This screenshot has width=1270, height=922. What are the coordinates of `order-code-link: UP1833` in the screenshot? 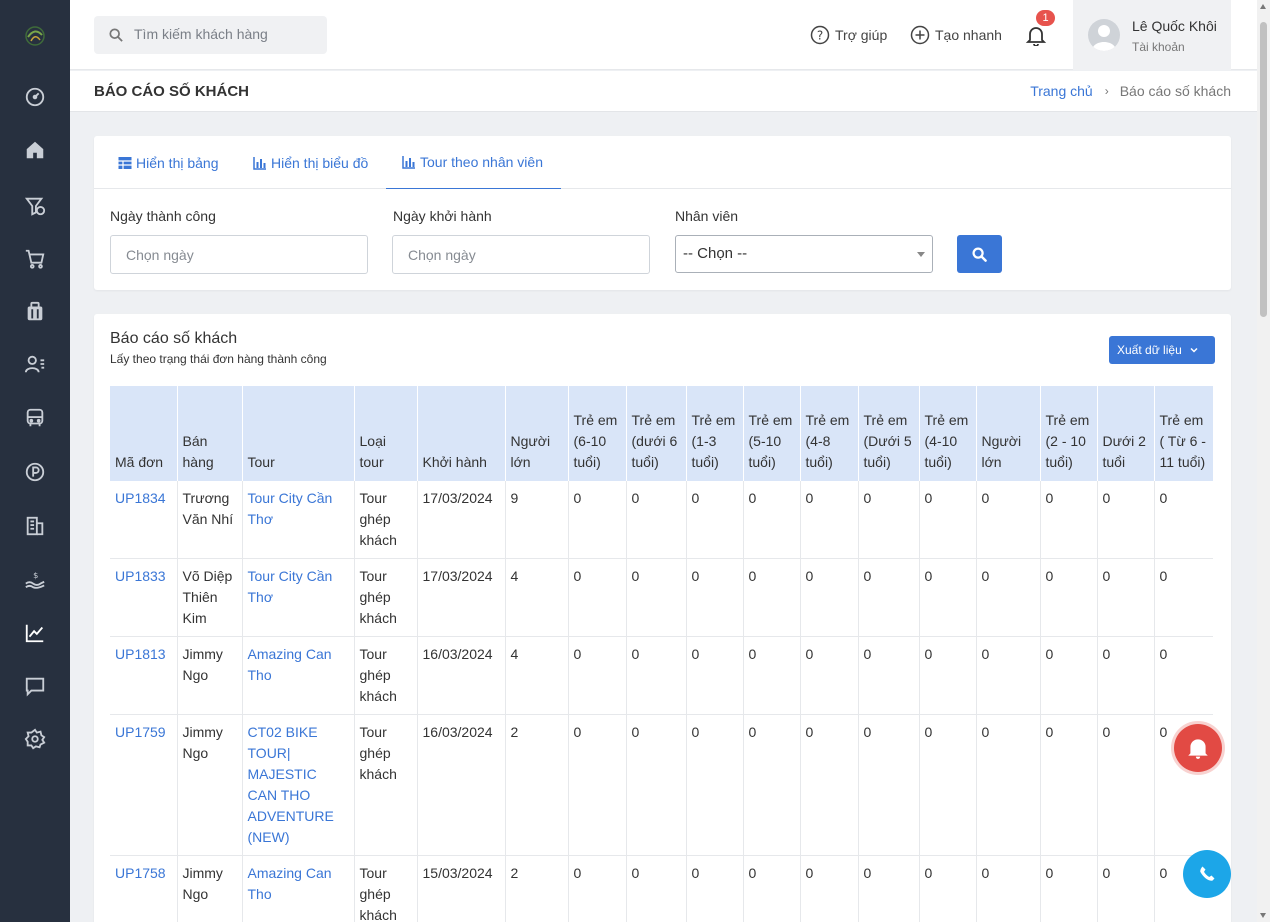 It's located at (144, 597).